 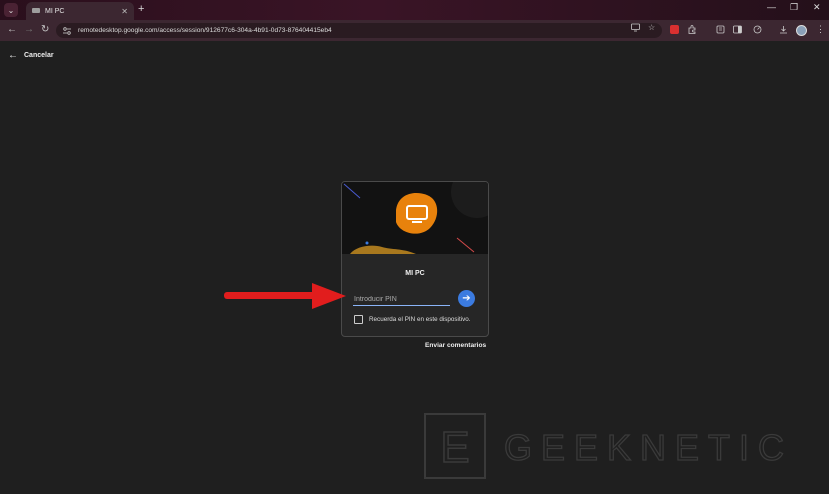 What do you see at coordinates (454, 447) in the screenshot?
I see `watermark-logo-letter: E` at bounding box center [454, 447].